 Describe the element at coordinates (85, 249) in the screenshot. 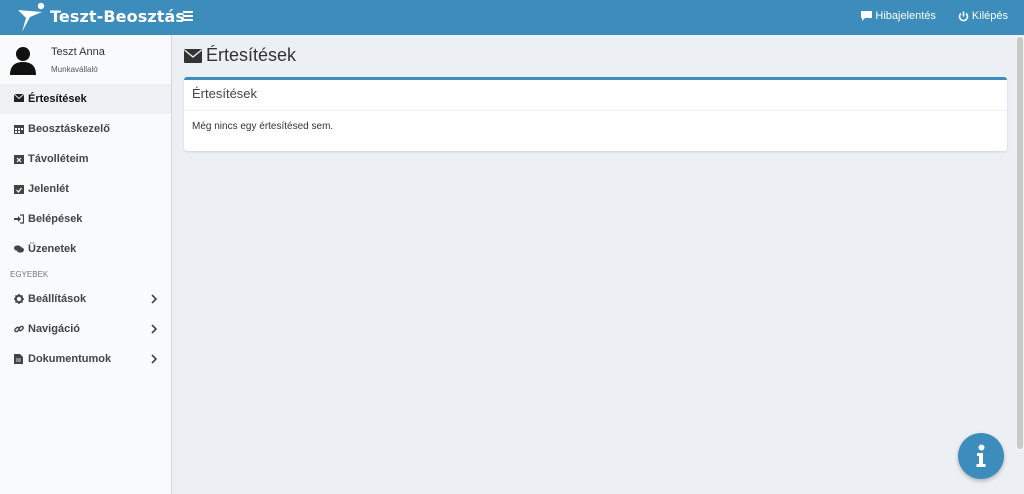

I see `sidebar-item-messages: Üzenetek` at that location.